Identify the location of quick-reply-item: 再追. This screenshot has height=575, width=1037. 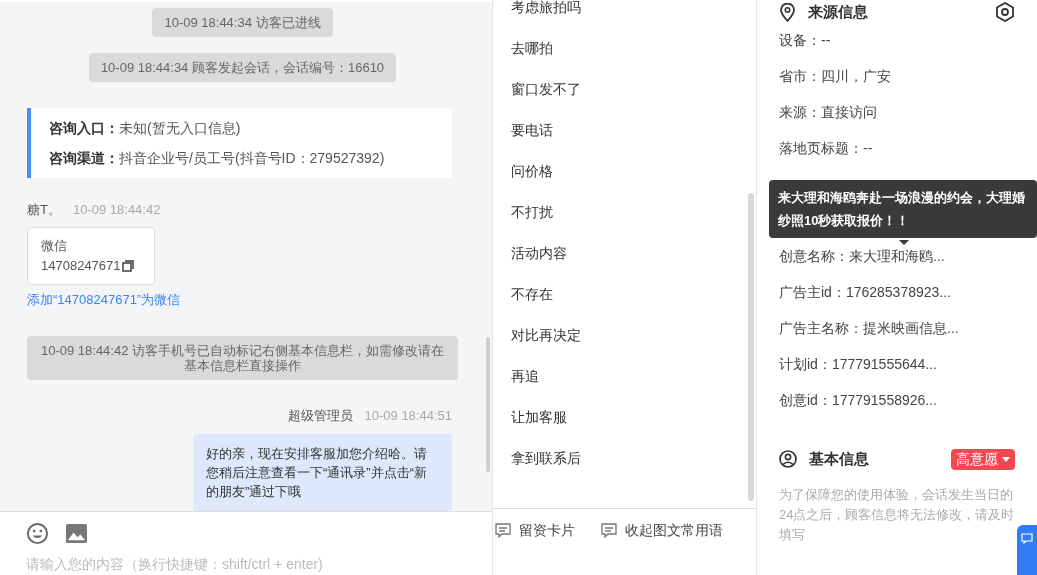
(629, 376).